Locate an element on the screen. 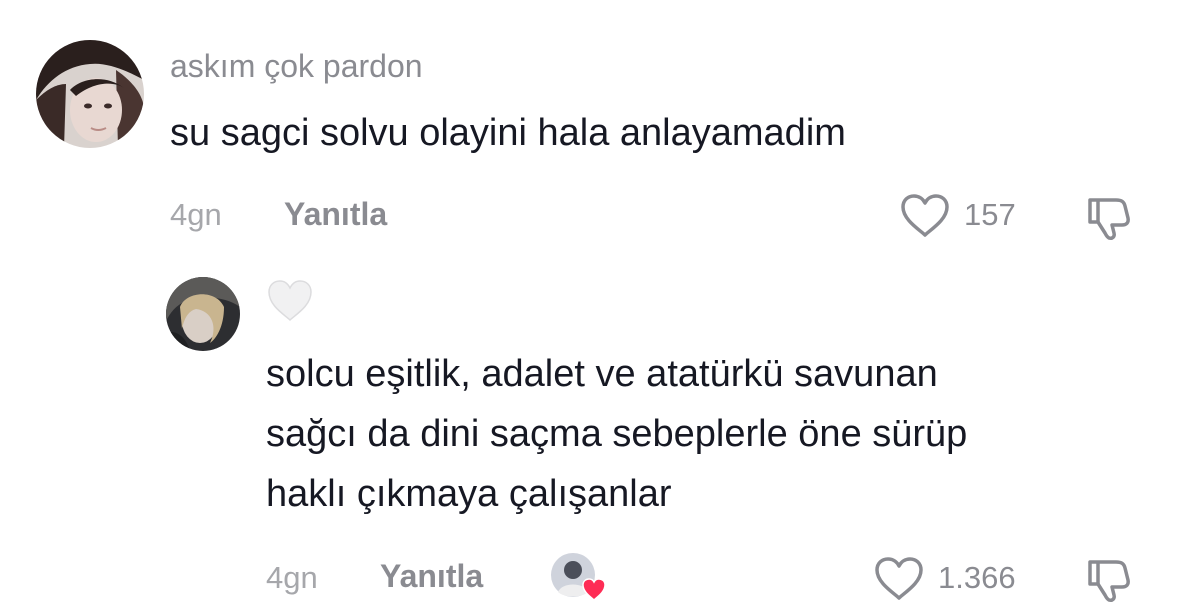 Image resolution: width=1179 pixels, height=614 pixels. comment-username: askım çok pardon is located at coordinates (296, 66).